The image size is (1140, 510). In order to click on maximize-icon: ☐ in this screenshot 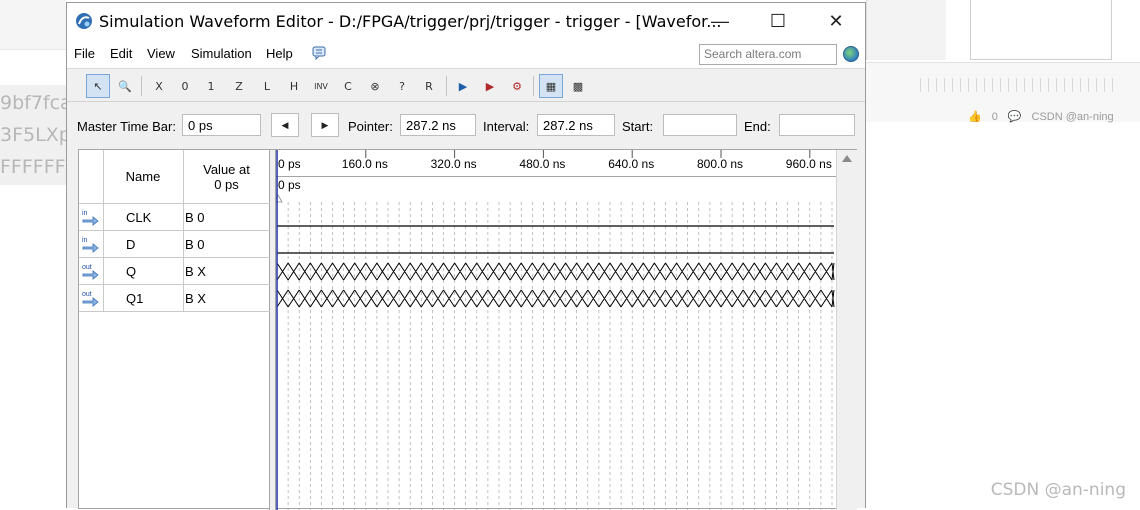, I will do `click(778, 21)`.